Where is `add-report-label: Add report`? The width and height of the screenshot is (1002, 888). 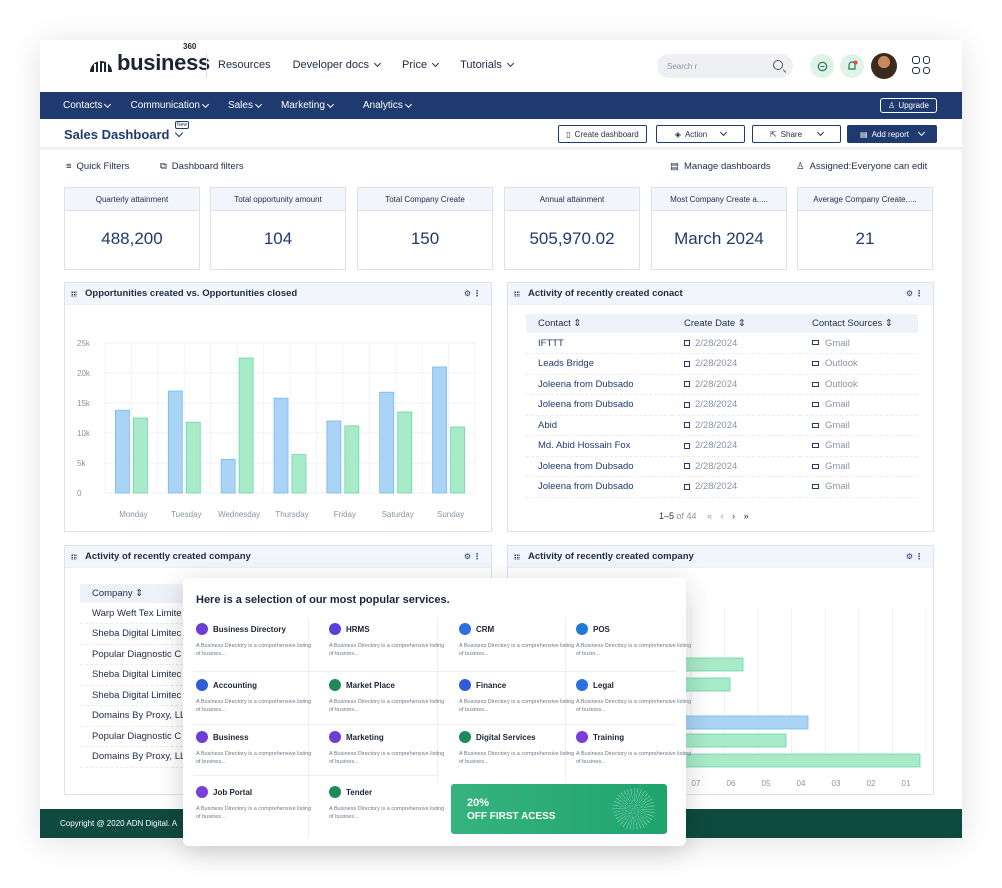
add-report-label: Add report is located at coordinates (890, 134).